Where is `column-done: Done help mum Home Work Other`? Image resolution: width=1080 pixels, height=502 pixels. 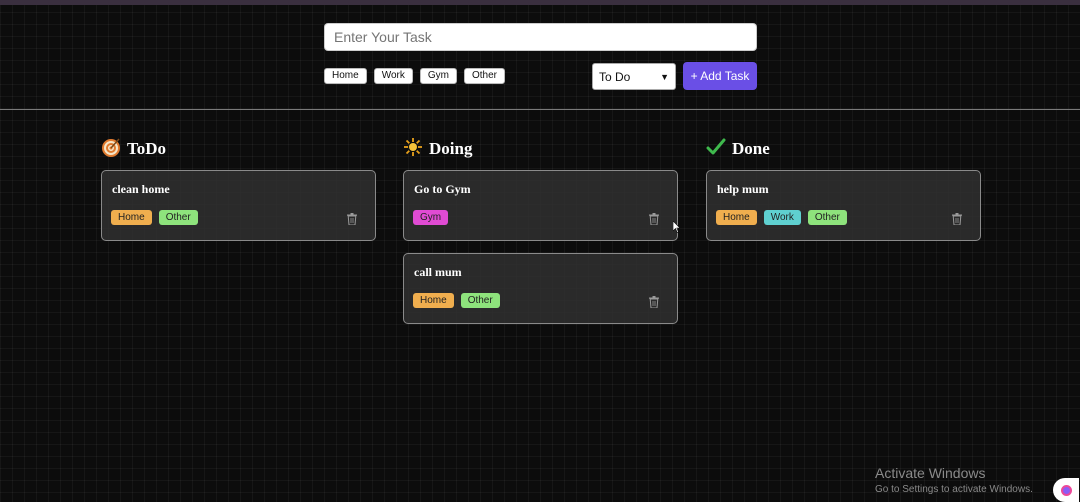
column-done: Done help mum Home Work Other is located at coordinates (843, 189).